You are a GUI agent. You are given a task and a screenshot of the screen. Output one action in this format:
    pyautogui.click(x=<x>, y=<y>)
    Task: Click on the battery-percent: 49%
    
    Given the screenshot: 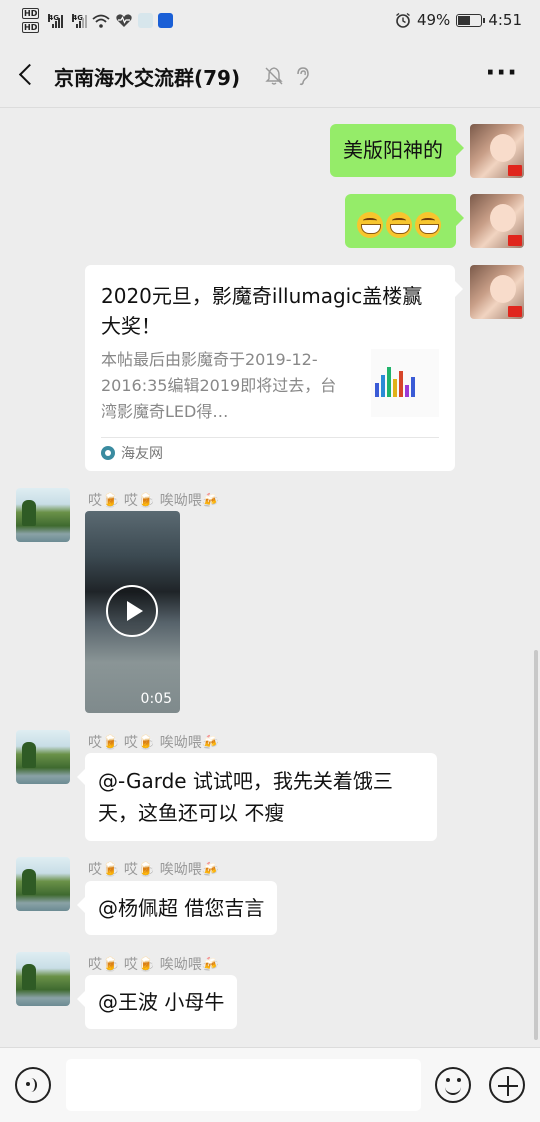 What is the action you would take?
    pyautogui.click(x=433, y=20)
    